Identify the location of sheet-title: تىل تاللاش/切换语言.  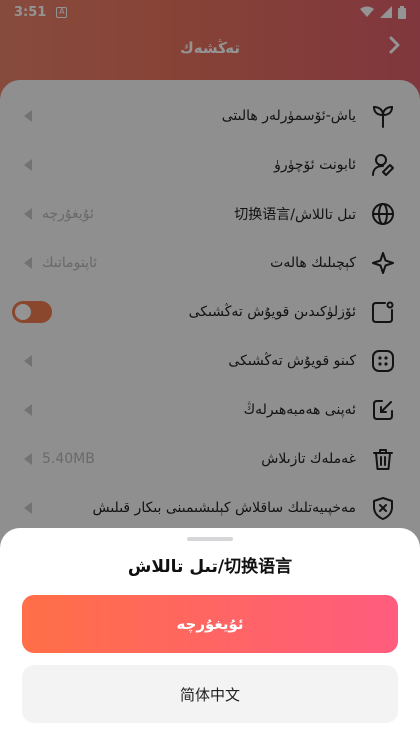
(210, 567).